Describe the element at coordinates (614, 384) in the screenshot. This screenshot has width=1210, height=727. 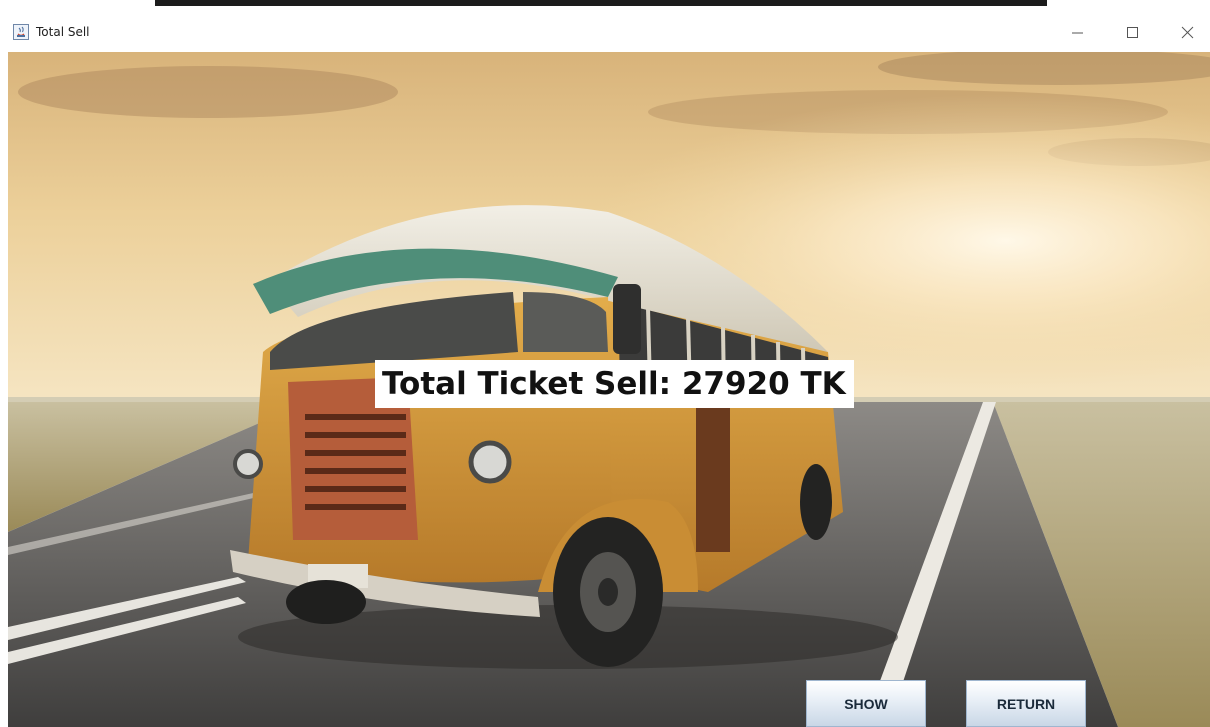
I see `total-ticket-sell-label: Total Ticket Sell: 27920 TK` at that location.